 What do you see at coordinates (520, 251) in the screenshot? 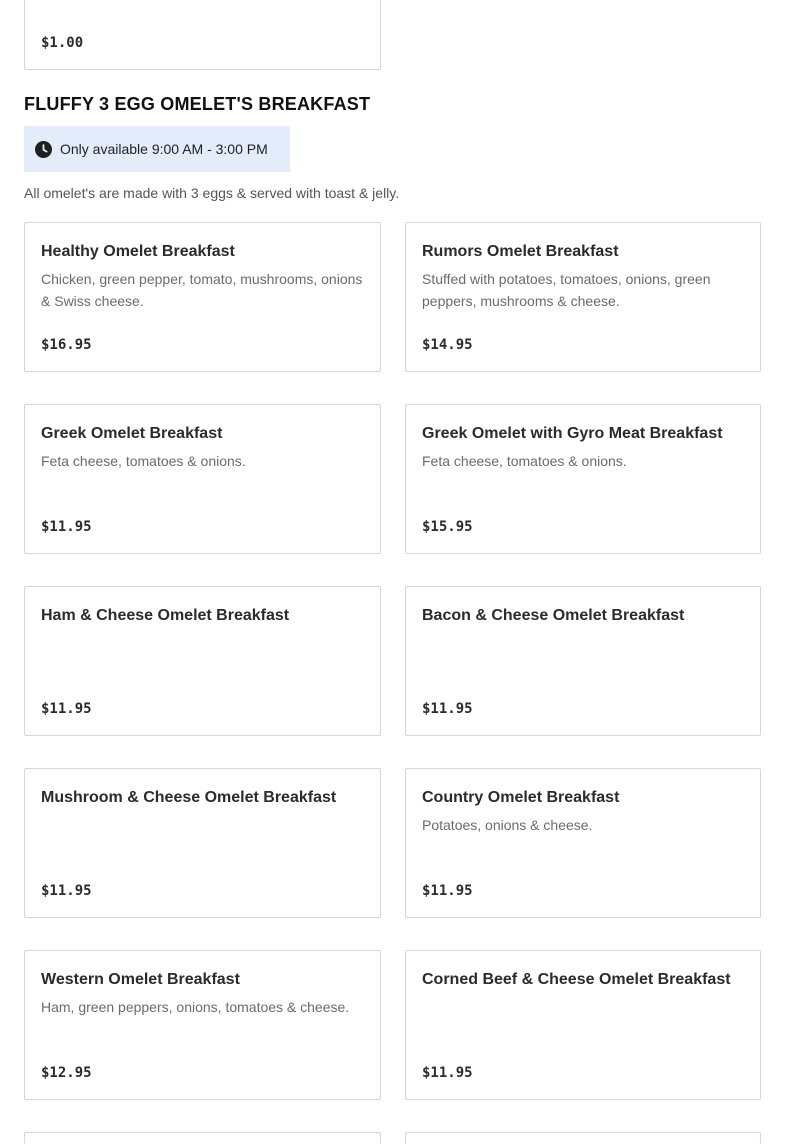
I see `item-name: Rumors Omelet Breakfast` at bounding box center [520, 251].